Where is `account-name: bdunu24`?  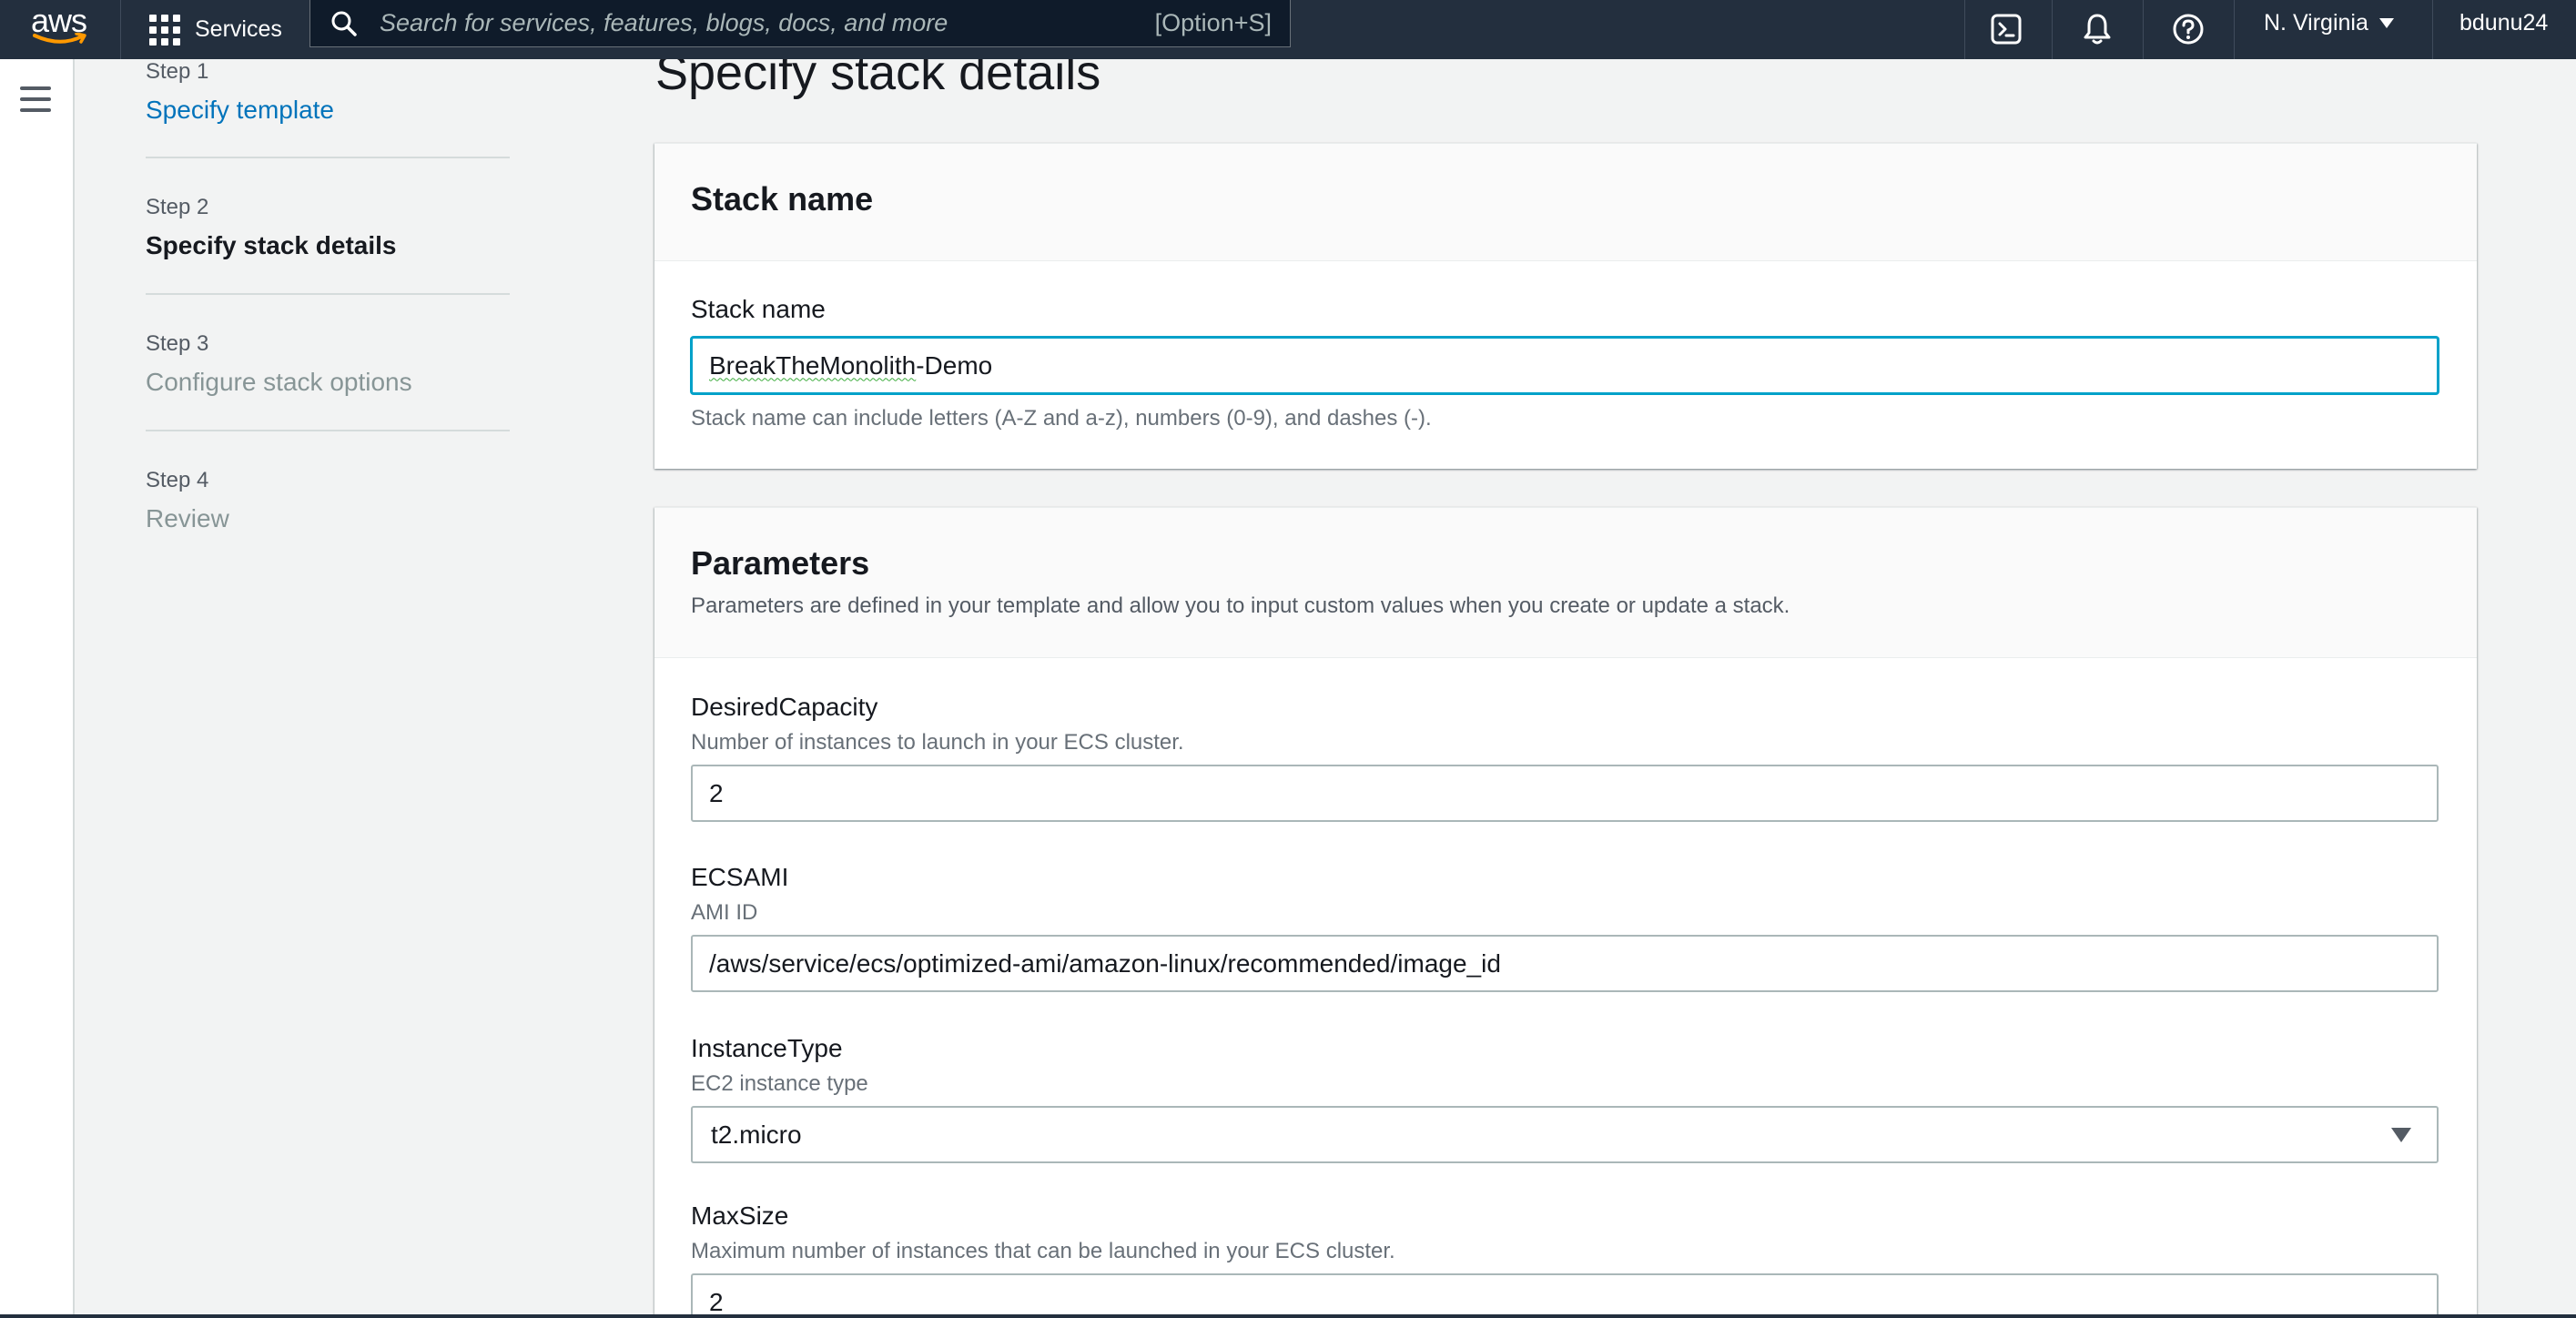 account-name: bdunu24 is located at coordinates (2504, 22).